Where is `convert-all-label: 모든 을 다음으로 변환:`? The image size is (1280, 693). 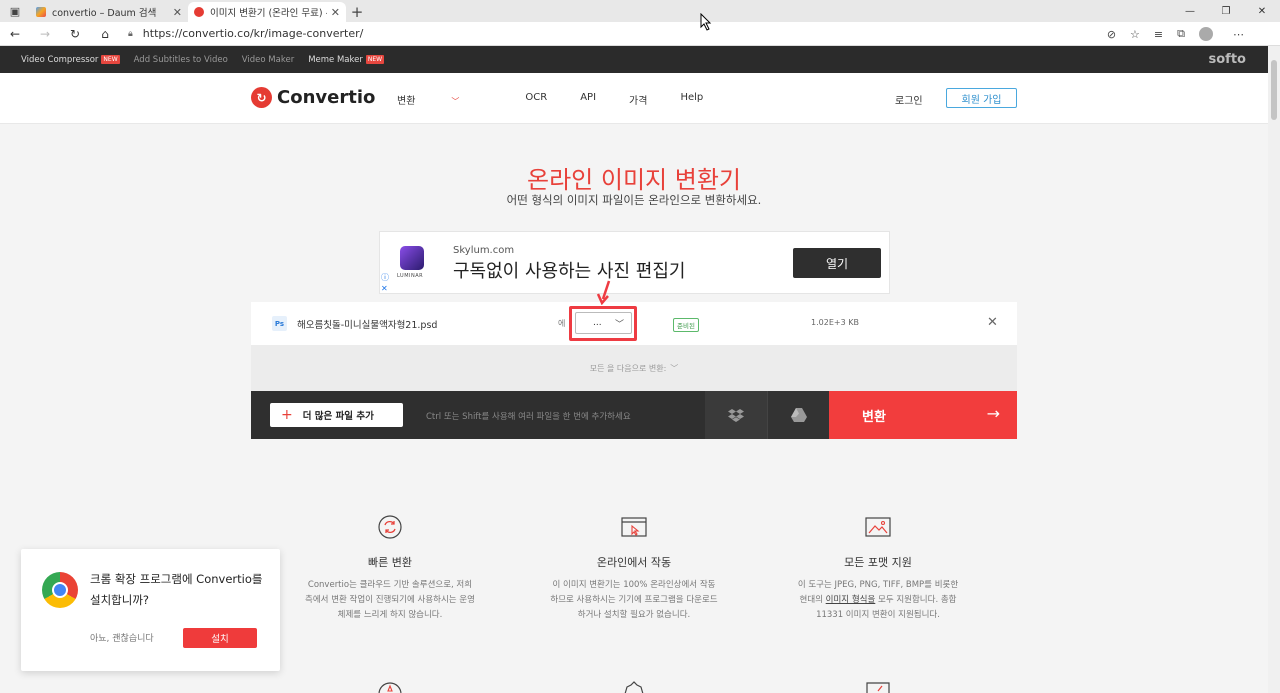 convert-all-label: 모든 을 다음으로 변환: is located at coordinates (628, 368).